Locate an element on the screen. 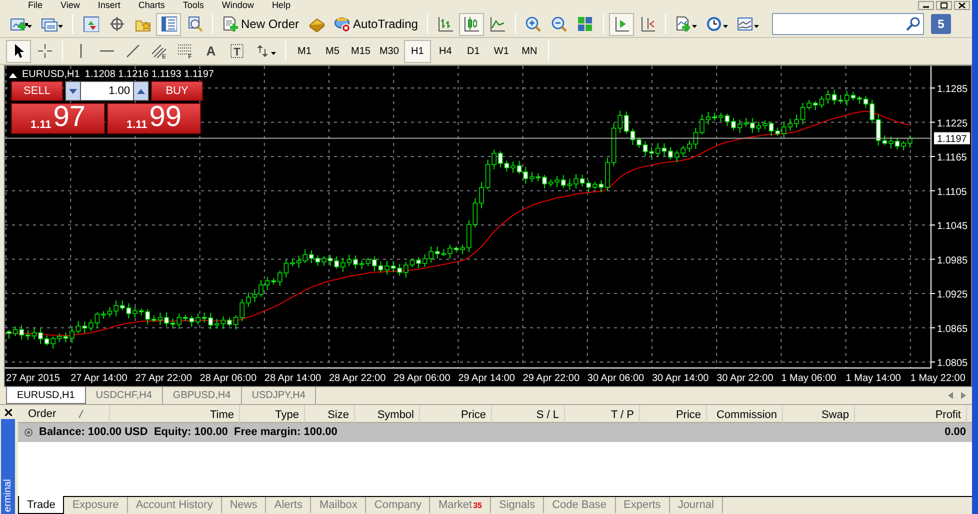  terminal-tab: Trade is located at coordinates (41, 505).